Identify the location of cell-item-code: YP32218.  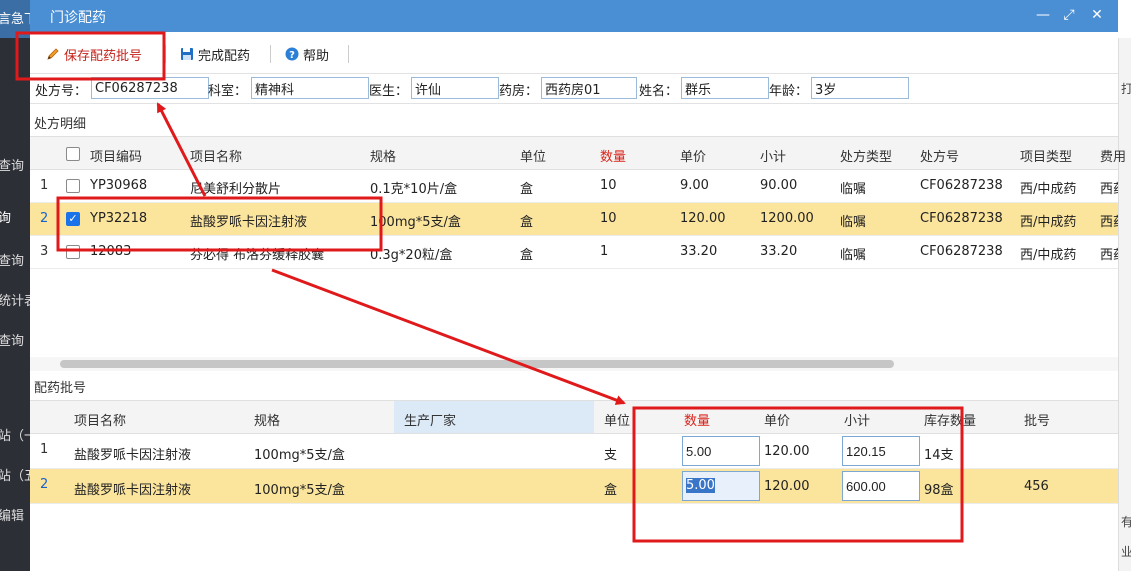
(119, 218).